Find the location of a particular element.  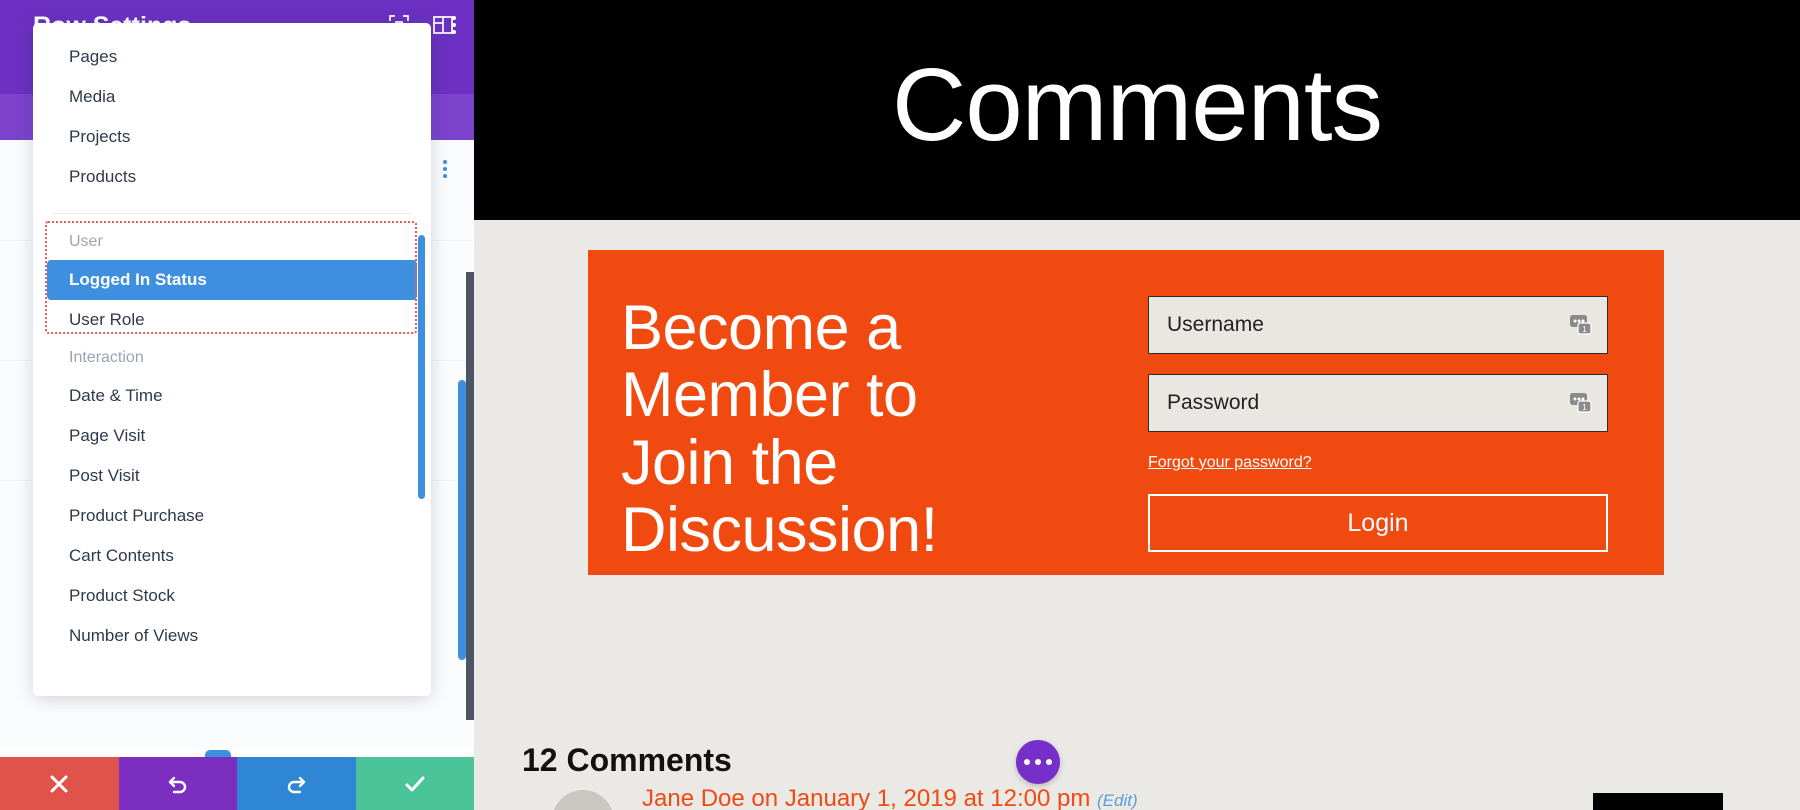

dropdown-item: User Role is located at coordinates (232, 320).